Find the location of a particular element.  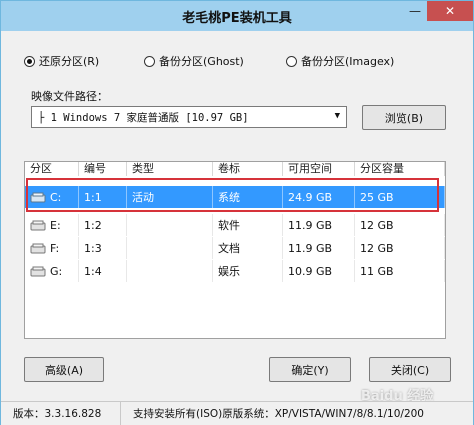

ok-button: 确定(Y) is located at coordinates (310, 369).